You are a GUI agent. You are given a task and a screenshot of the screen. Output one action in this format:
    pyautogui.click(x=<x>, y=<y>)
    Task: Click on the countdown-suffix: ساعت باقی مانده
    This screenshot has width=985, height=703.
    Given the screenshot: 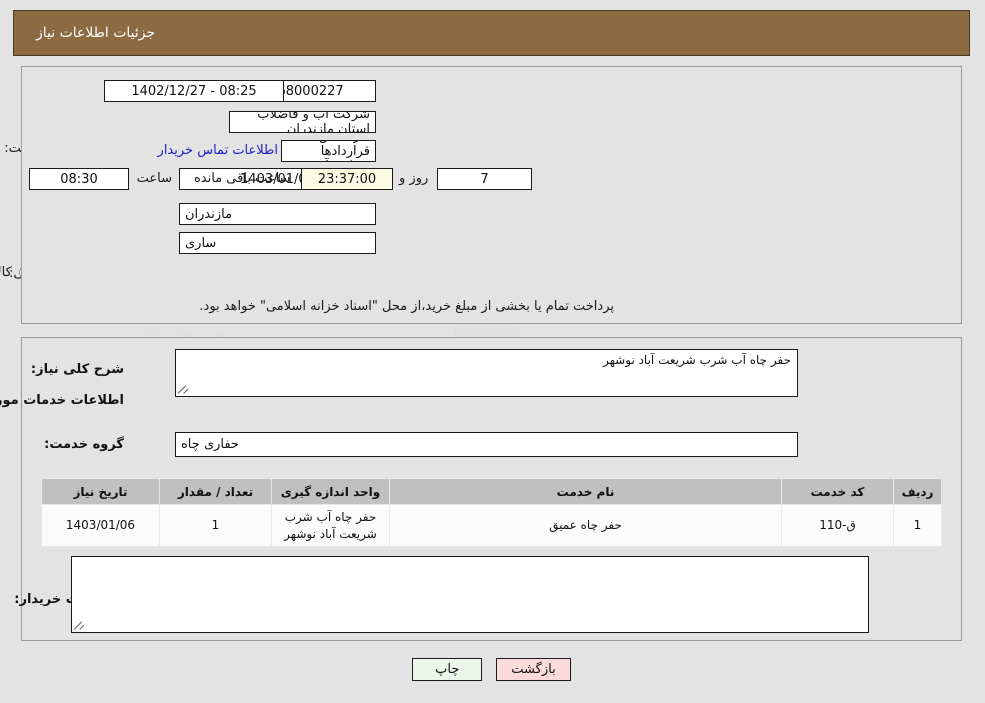 What is the action you would take?
    pyautogui.click(x=243, y=178)
    